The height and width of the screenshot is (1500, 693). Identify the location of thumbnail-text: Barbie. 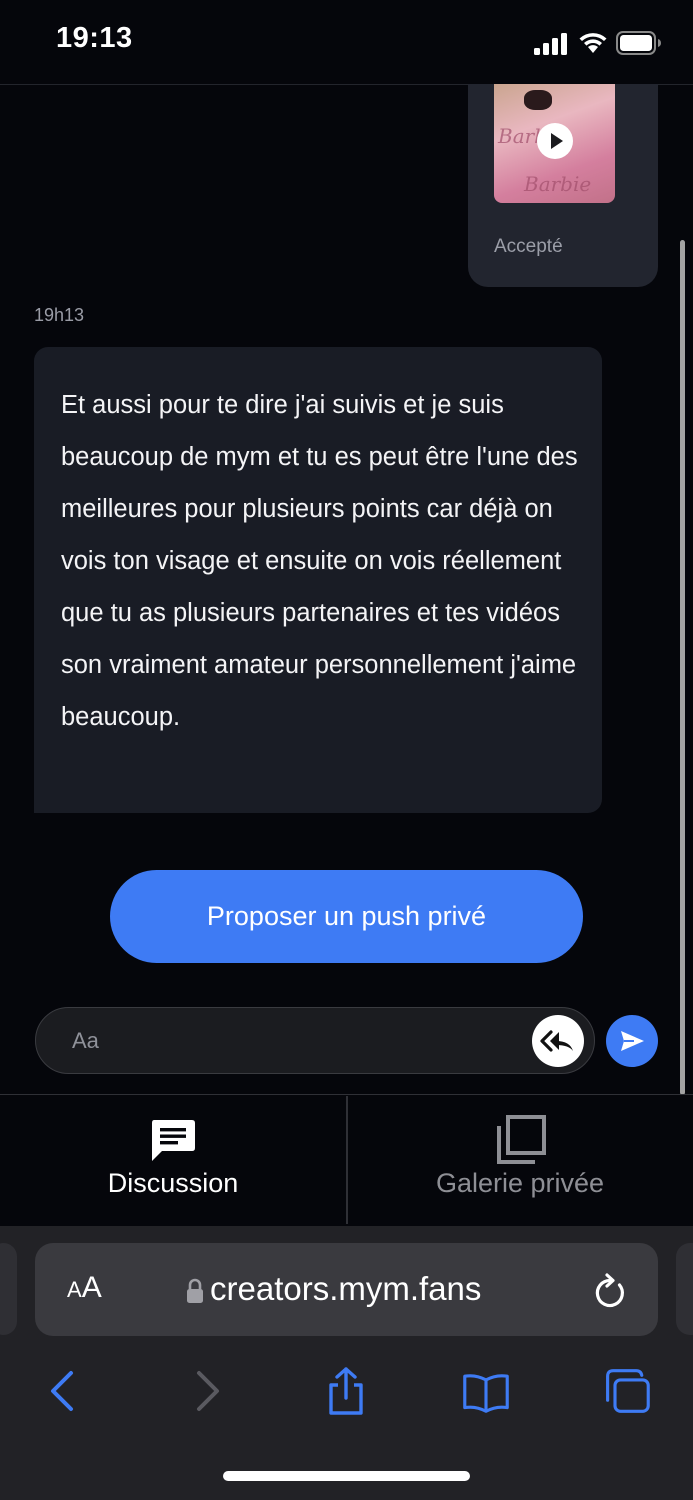
(558, 184).